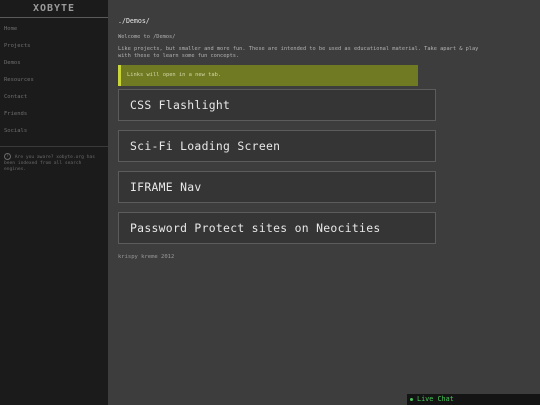 The height and width of the screenshot is (405, 540). Describe the element at coordinates (7, 156) in the screenshot. I see `info-icon: ?` at that location.